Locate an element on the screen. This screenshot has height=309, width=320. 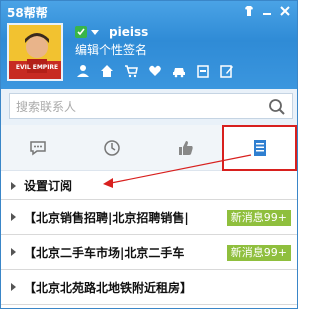
list-item: 【北京北苑路北地铁附近租房】 is located at coordinates (149, 287).